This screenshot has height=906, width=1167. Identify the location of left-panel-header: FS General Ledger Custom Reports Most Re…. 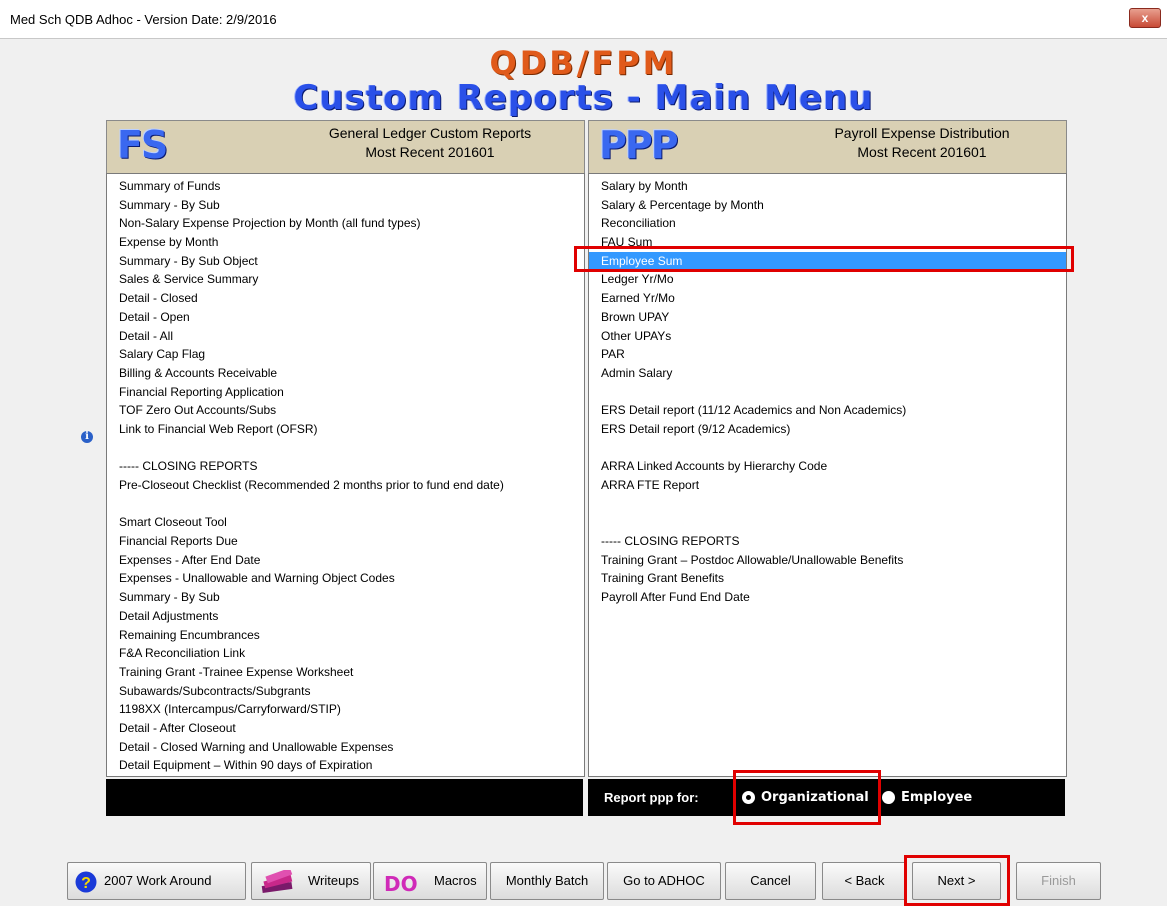
(345, 147).